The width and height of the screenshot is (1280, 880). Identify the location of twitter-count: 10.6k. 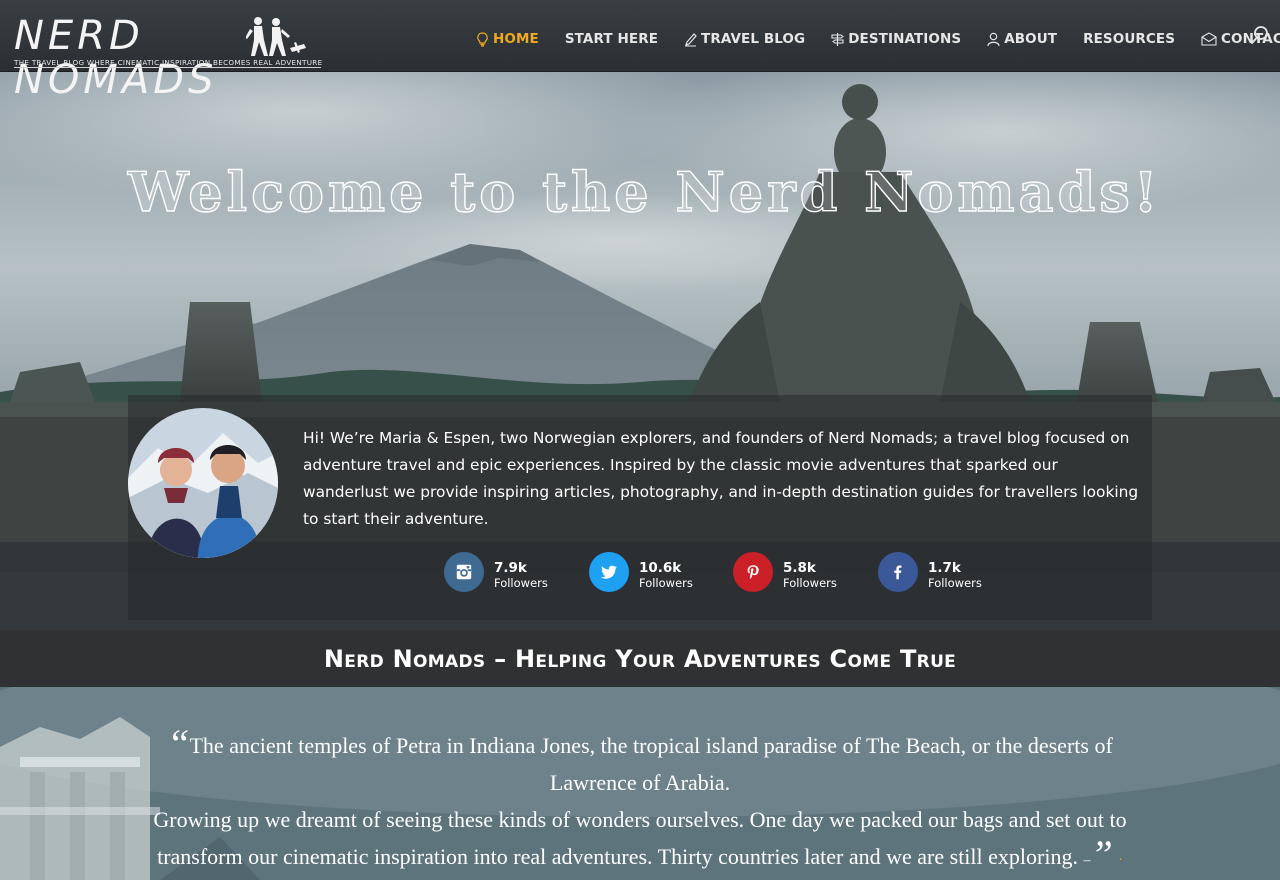
(660, 568).